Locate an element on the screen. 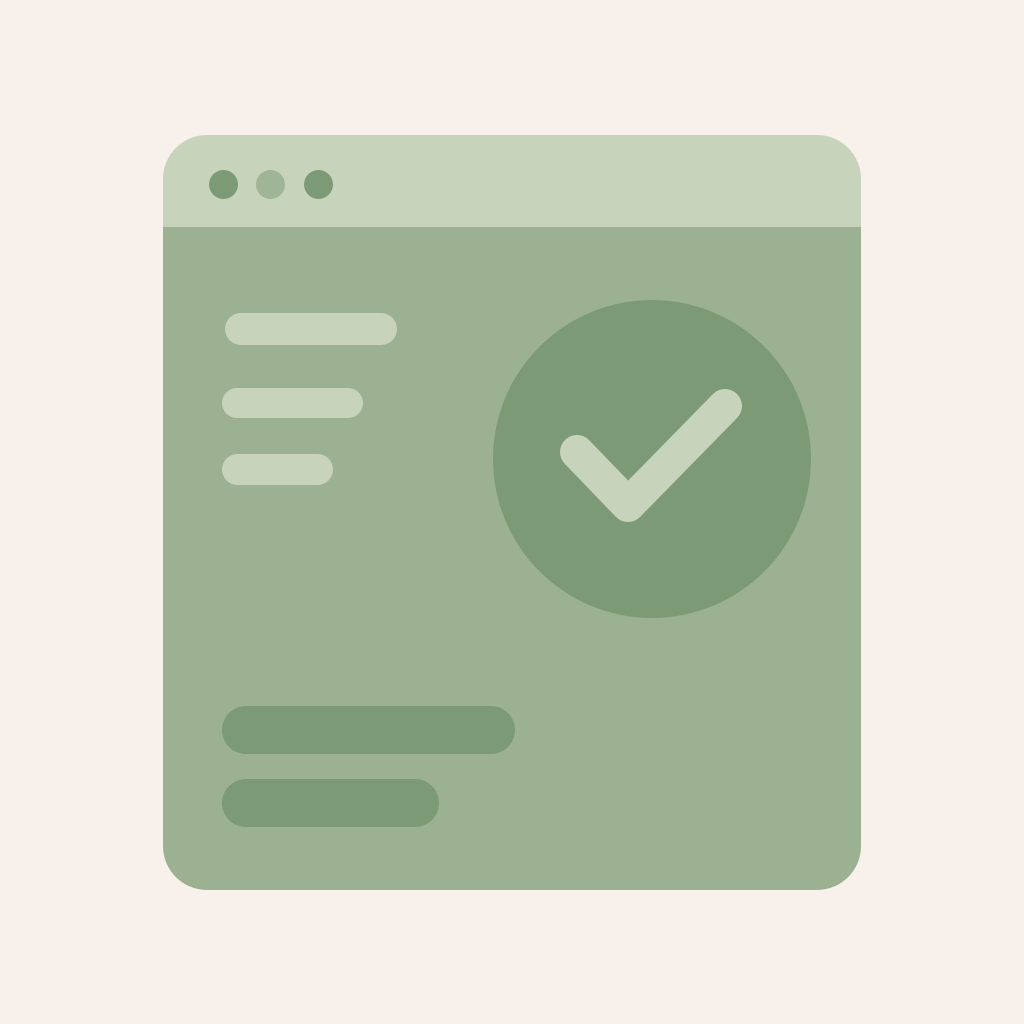  checkmark-stroke is located at coordinates (651, 455).